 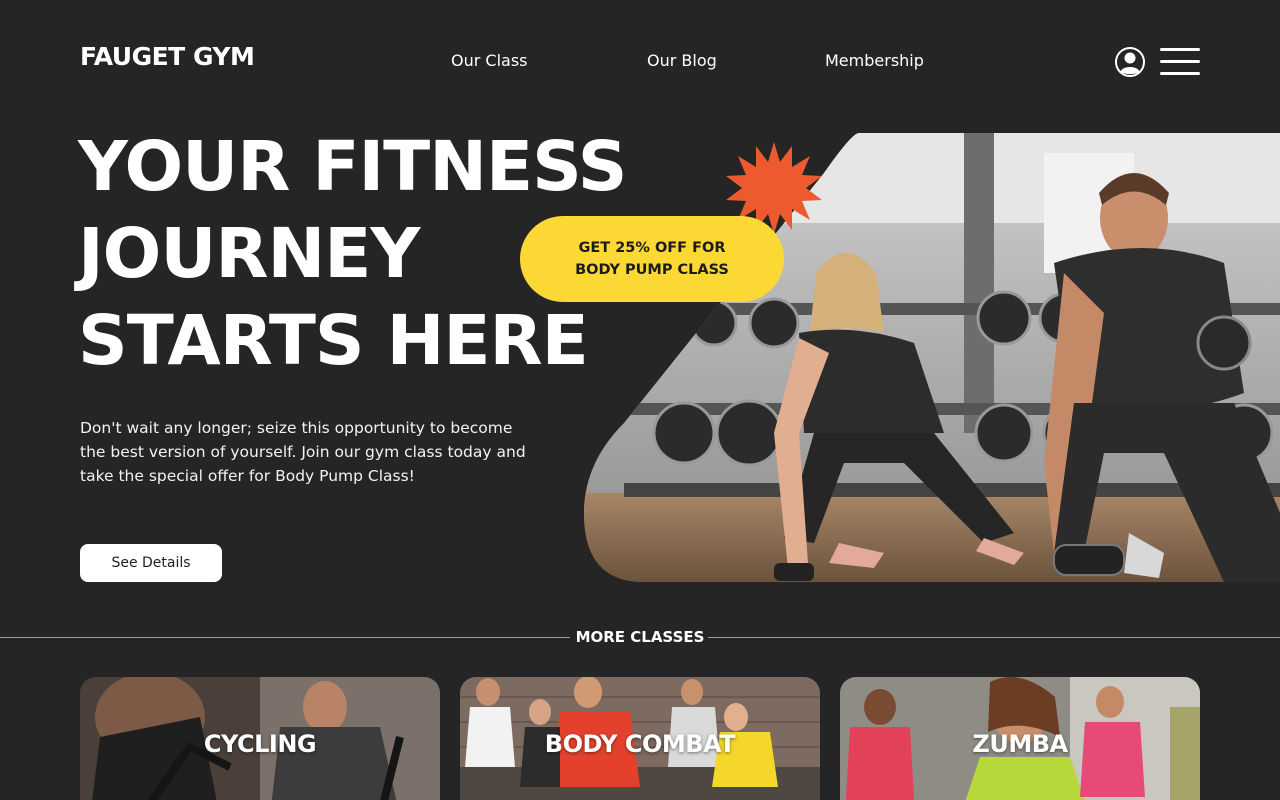 I want to click on hero-title-line-1: YOUR FITNESS, so click(x=352, y=167).